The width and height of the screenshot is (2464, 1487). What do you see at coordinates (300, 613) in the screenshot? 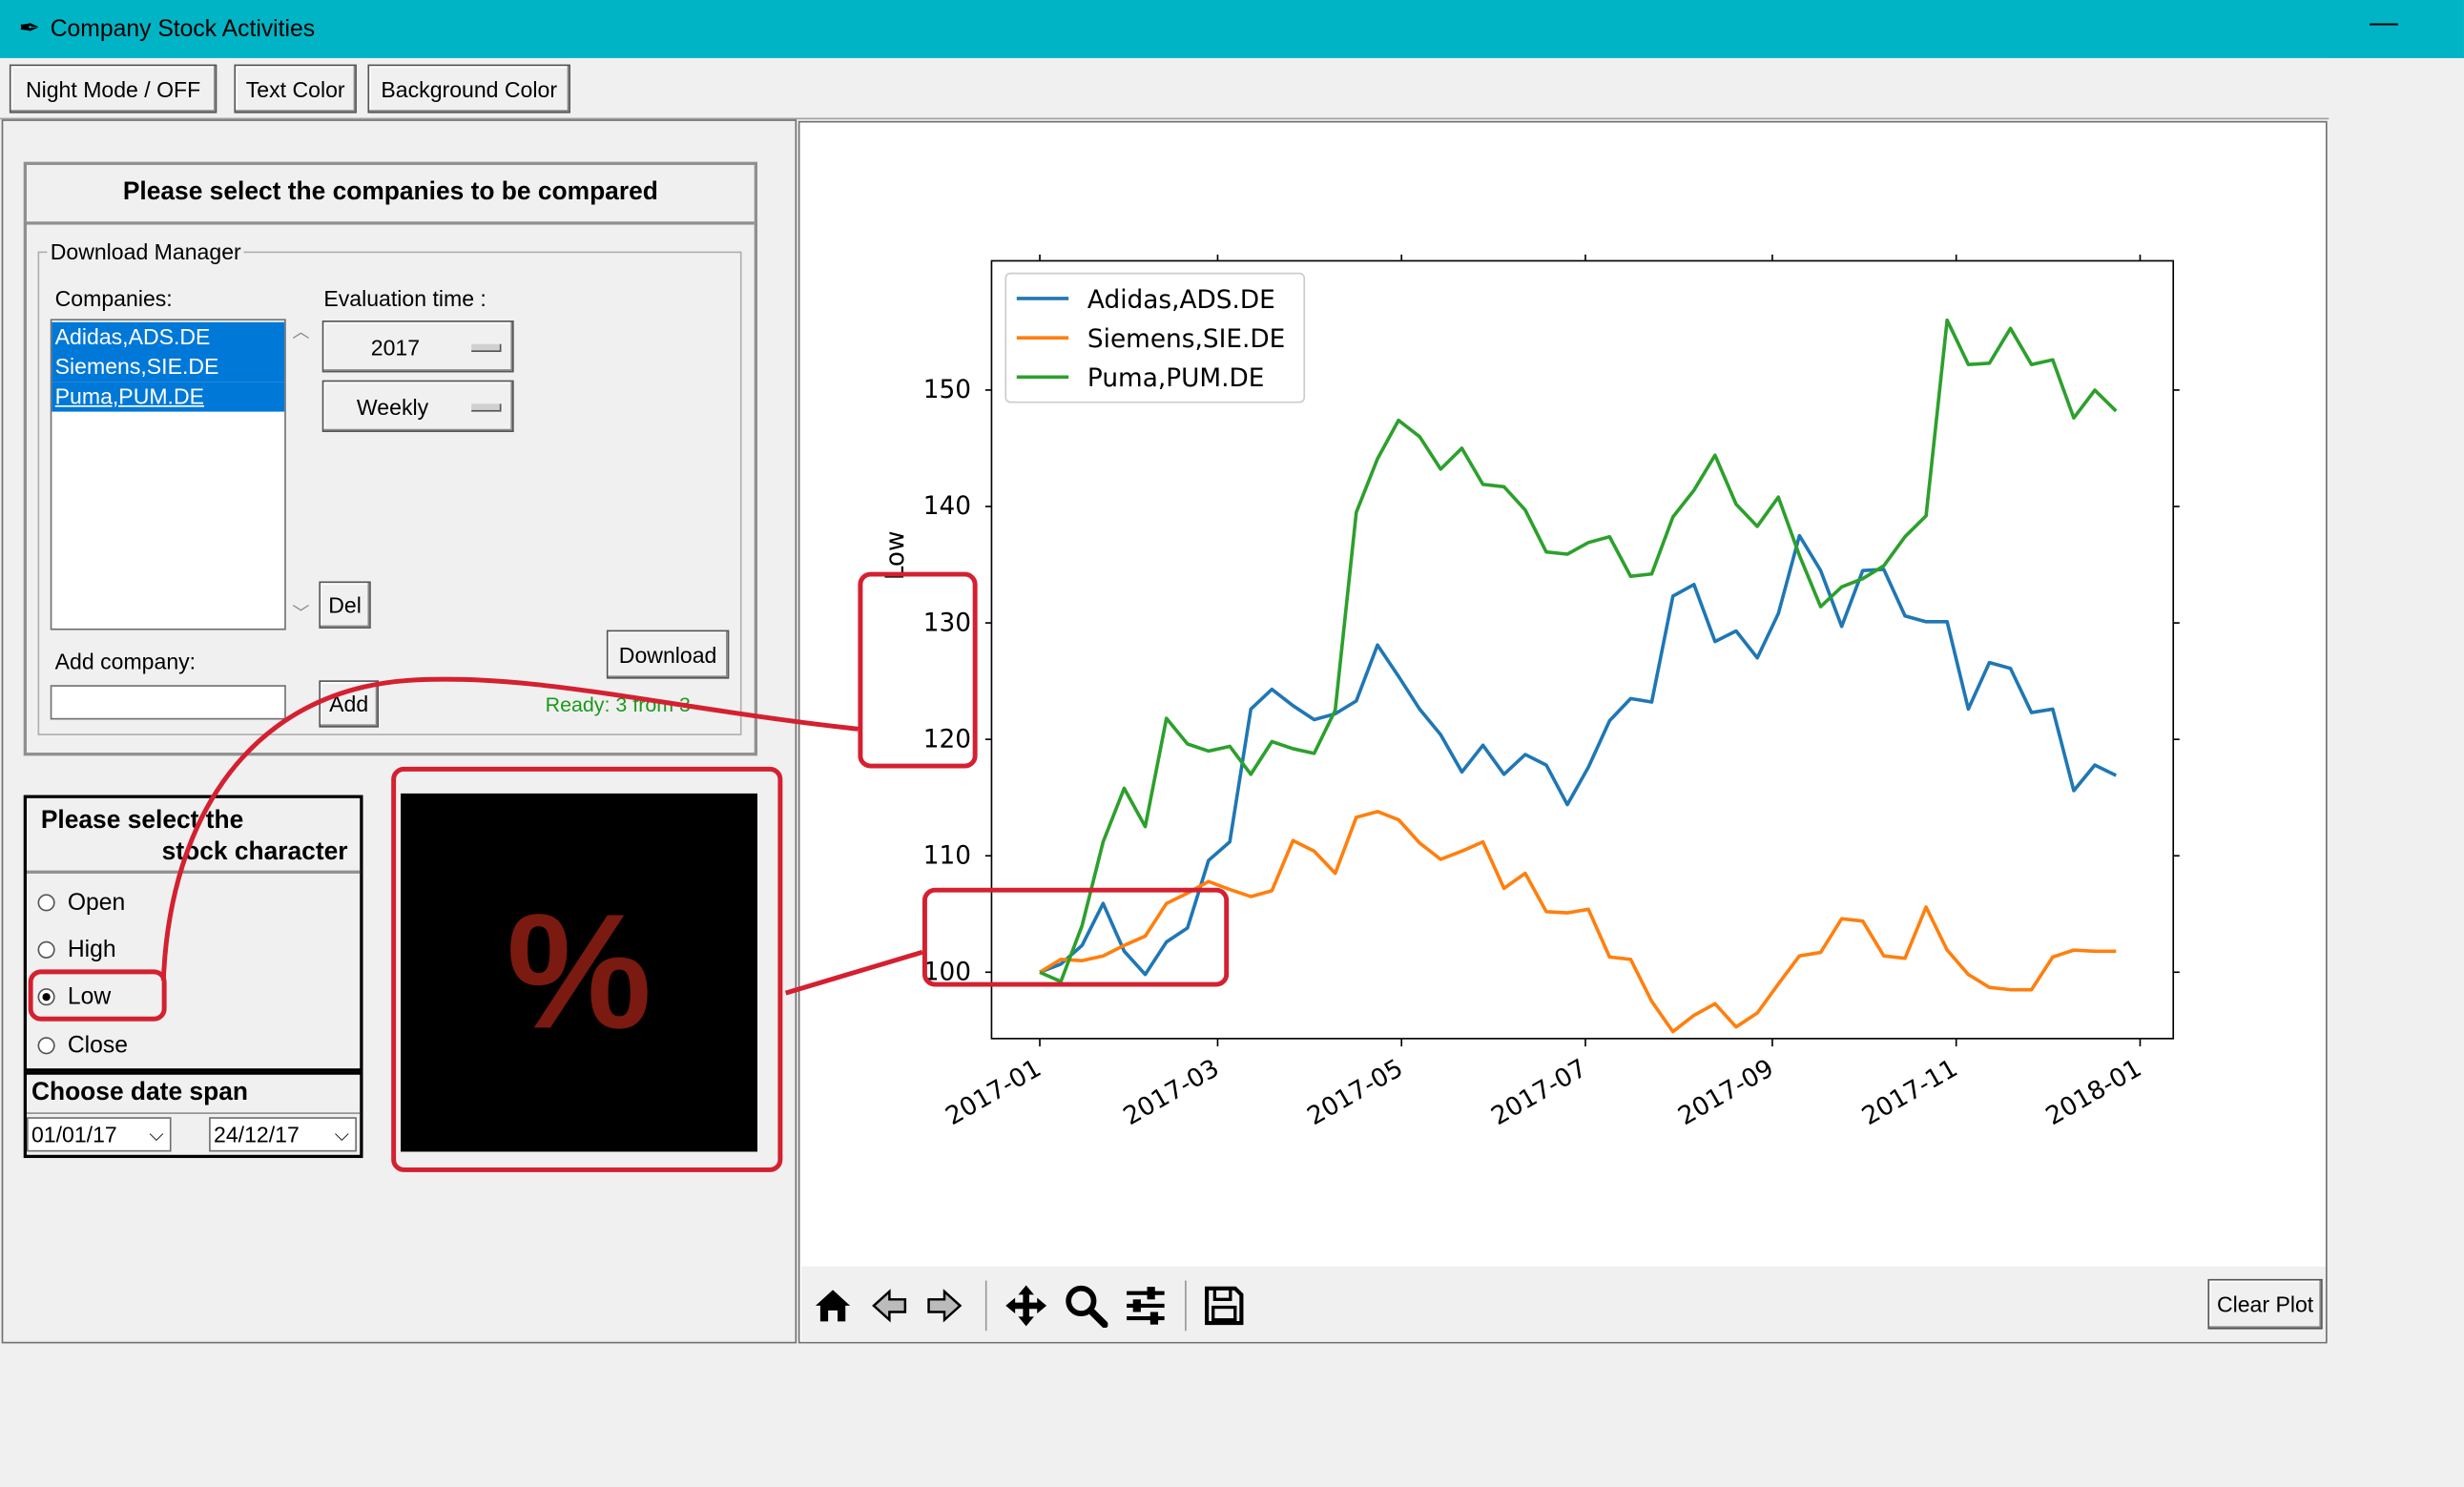
I see `scroll-down-arrow-icon: ﹀` at bounding box center [300, 613].